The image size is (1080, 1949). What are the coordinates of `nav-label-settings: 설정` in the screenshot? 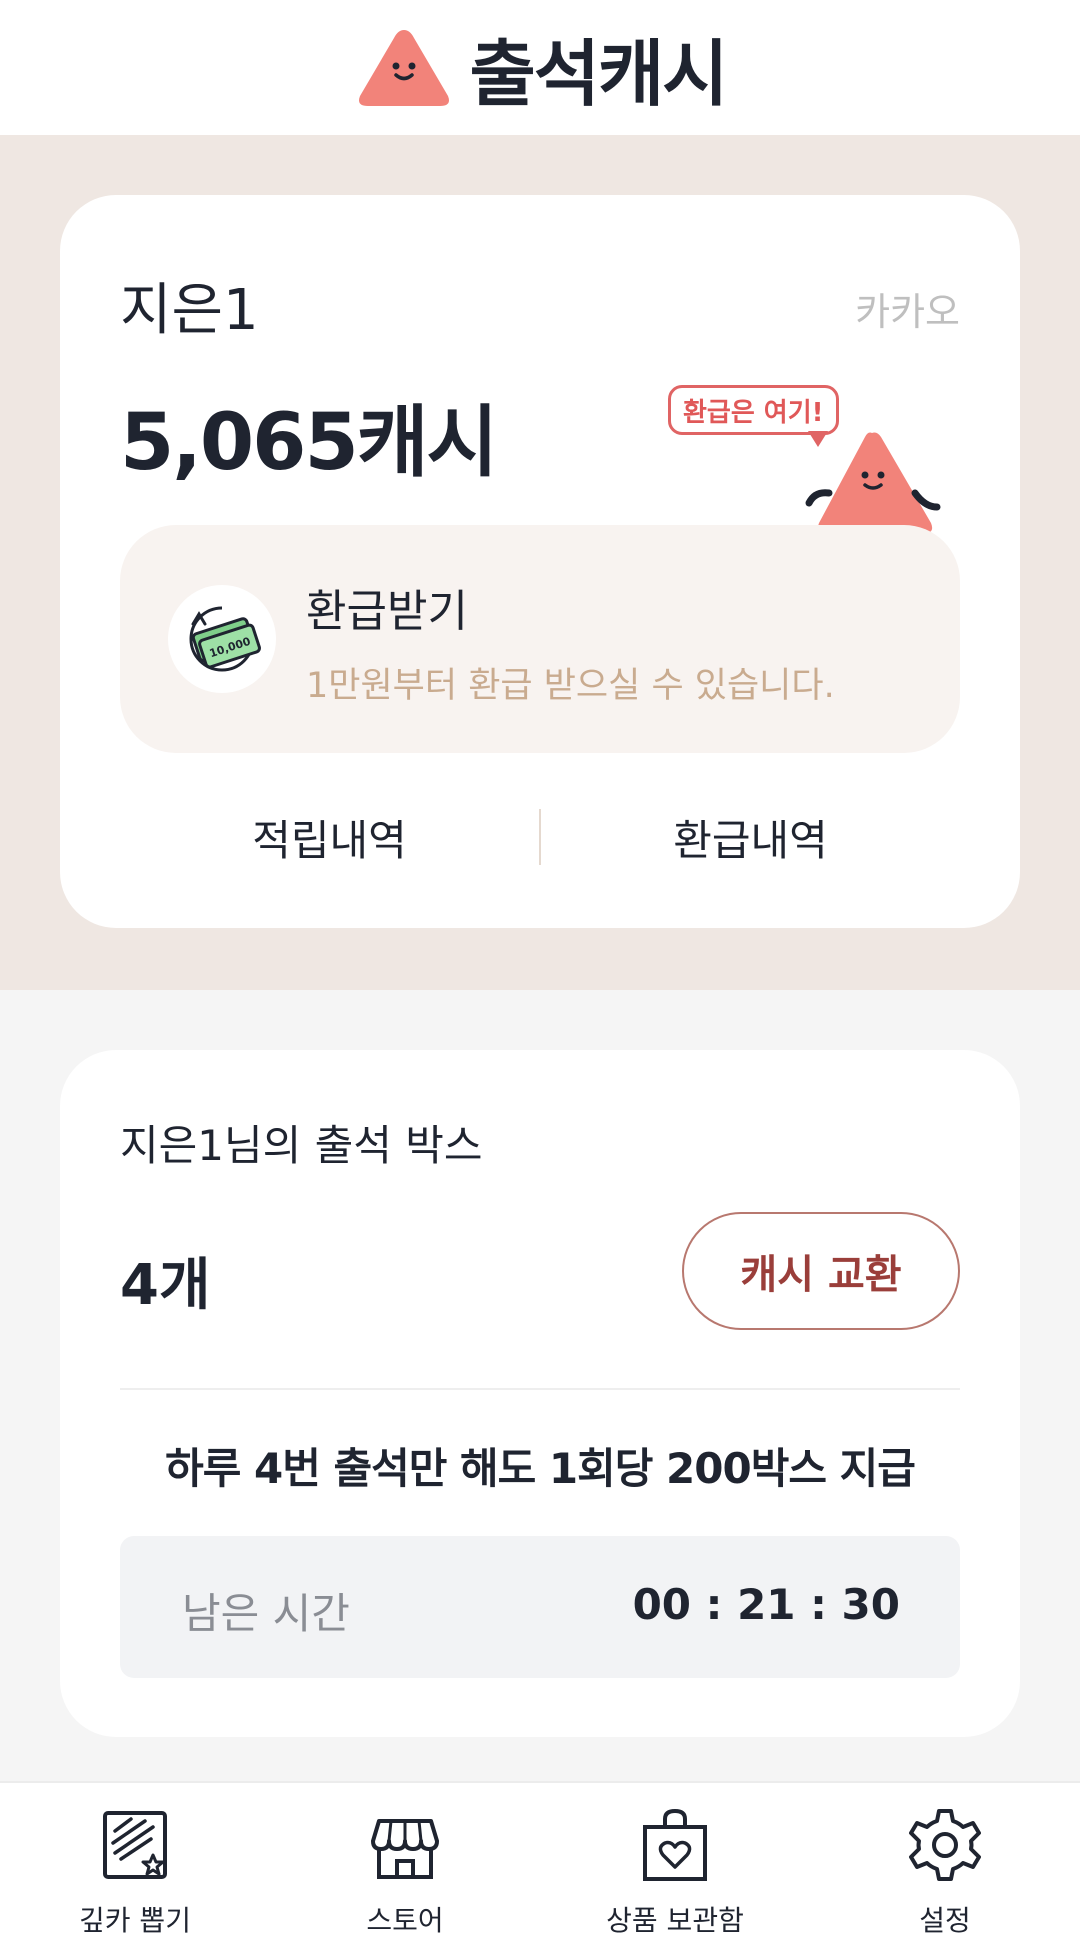 It's located at (945, 1920).